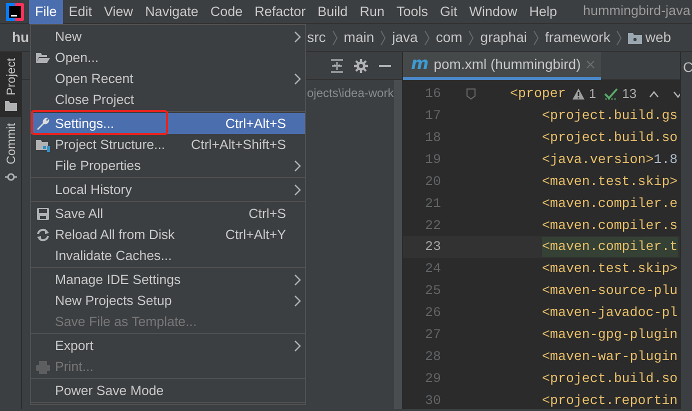 Image resolution: width=692 pixels, height=411 pixels. Describe the element at coordinates (280, 12) in the screenshot. I see `menu-bar-item: Refactor` at that location.